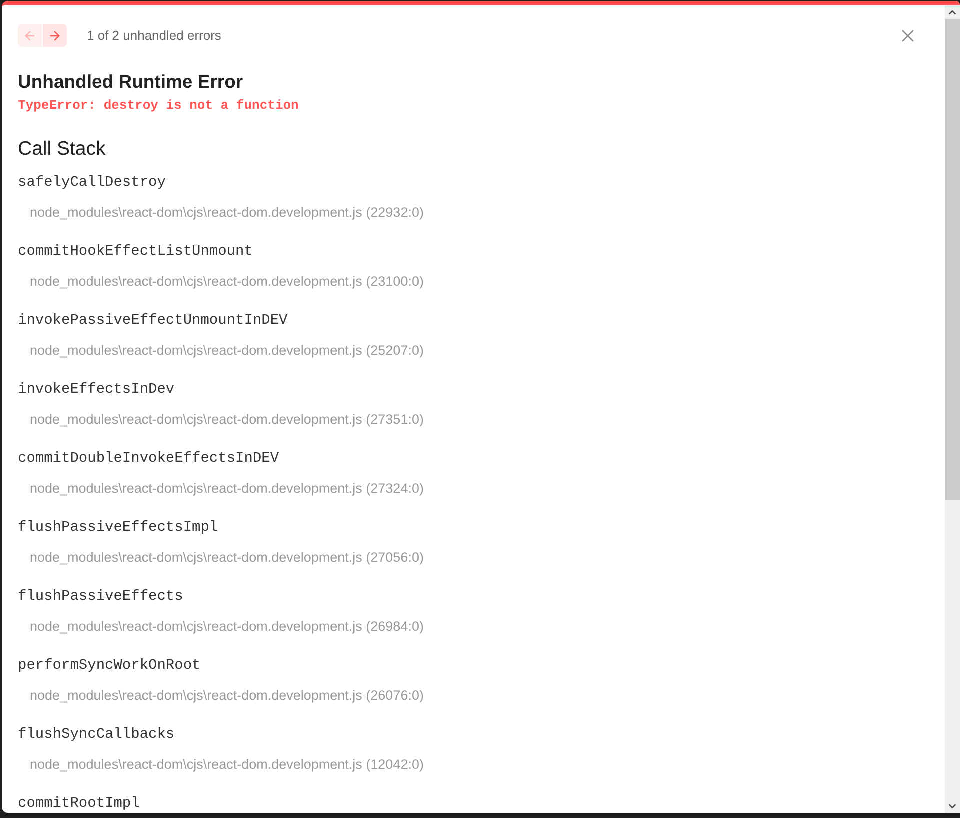  I want to click on stack-frame-location: node_modules\react-dom\cjs\react-dom.development.js (27056:0), so click(227, 558).